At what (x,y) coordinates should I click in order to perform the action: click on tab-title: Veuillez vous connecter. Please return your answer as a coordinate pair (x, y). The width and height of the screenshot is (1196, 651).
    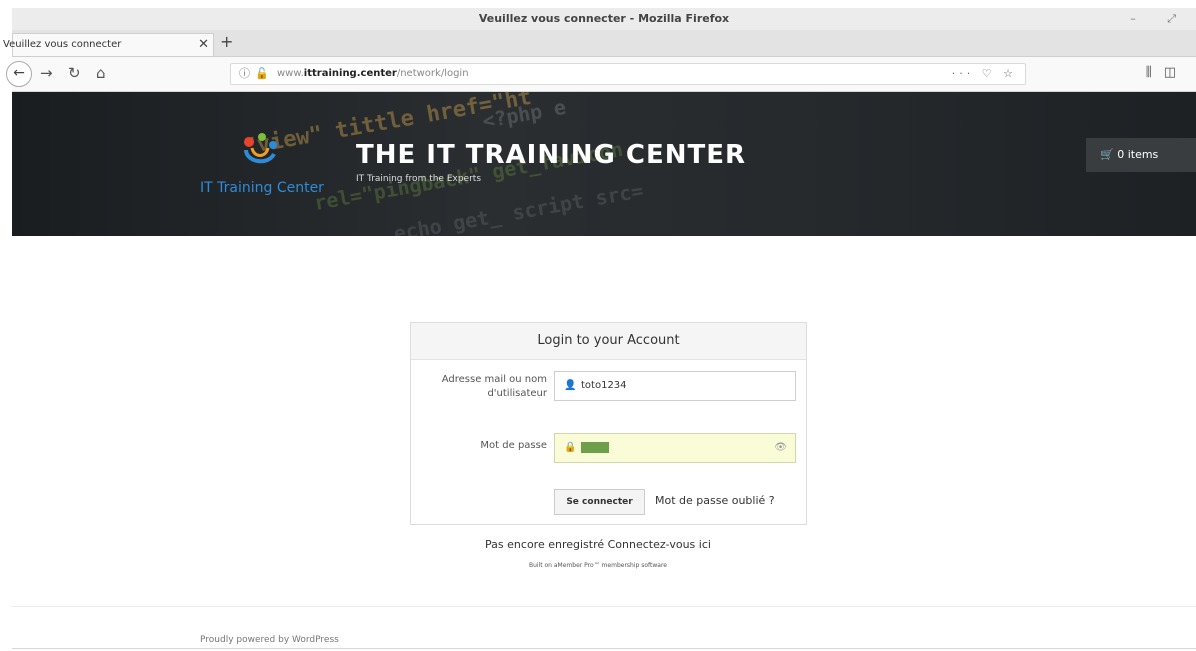
    Looking at the image, I should click on (62, 44).